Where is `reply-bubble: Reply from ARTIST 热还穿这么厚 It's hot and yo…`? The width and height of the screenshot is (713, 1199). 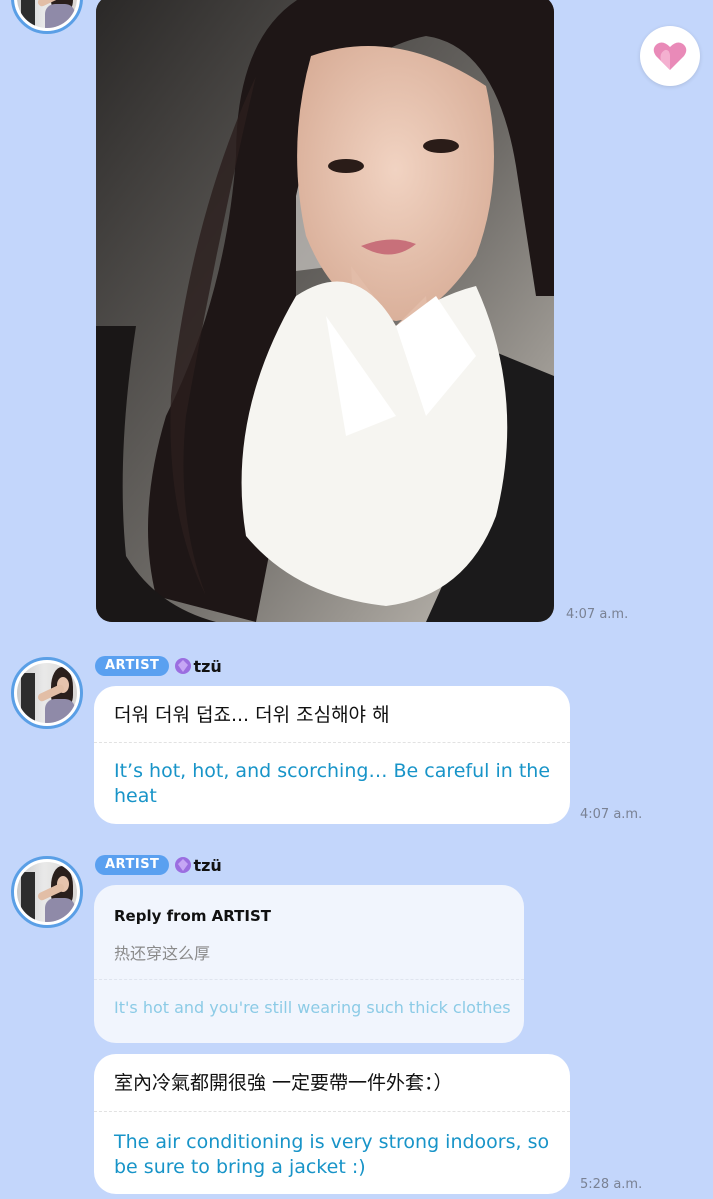 reply-bubble: Reply from ARTIST 热还穿这么厚 It's hot and yo… is located at coordinates (309, 964).